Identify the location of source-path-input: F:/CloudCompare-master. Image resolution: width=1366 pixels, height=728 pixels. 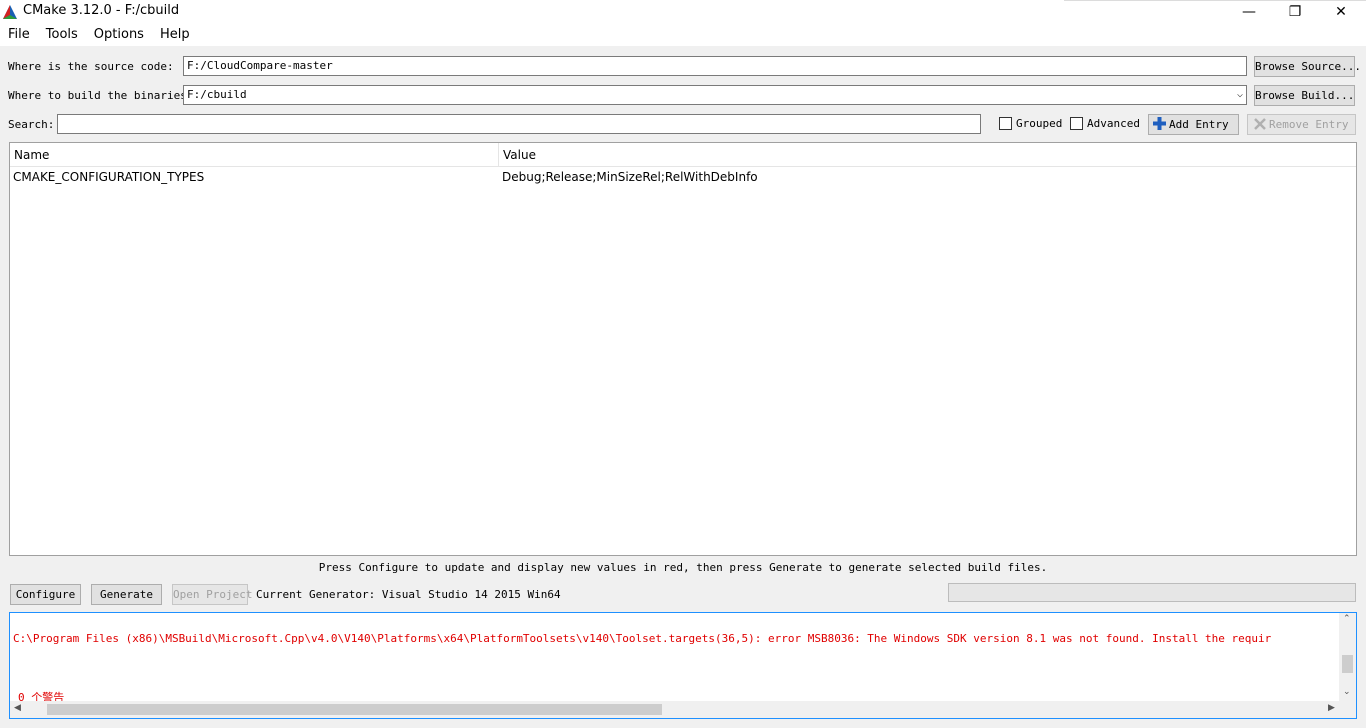
(715, 66).